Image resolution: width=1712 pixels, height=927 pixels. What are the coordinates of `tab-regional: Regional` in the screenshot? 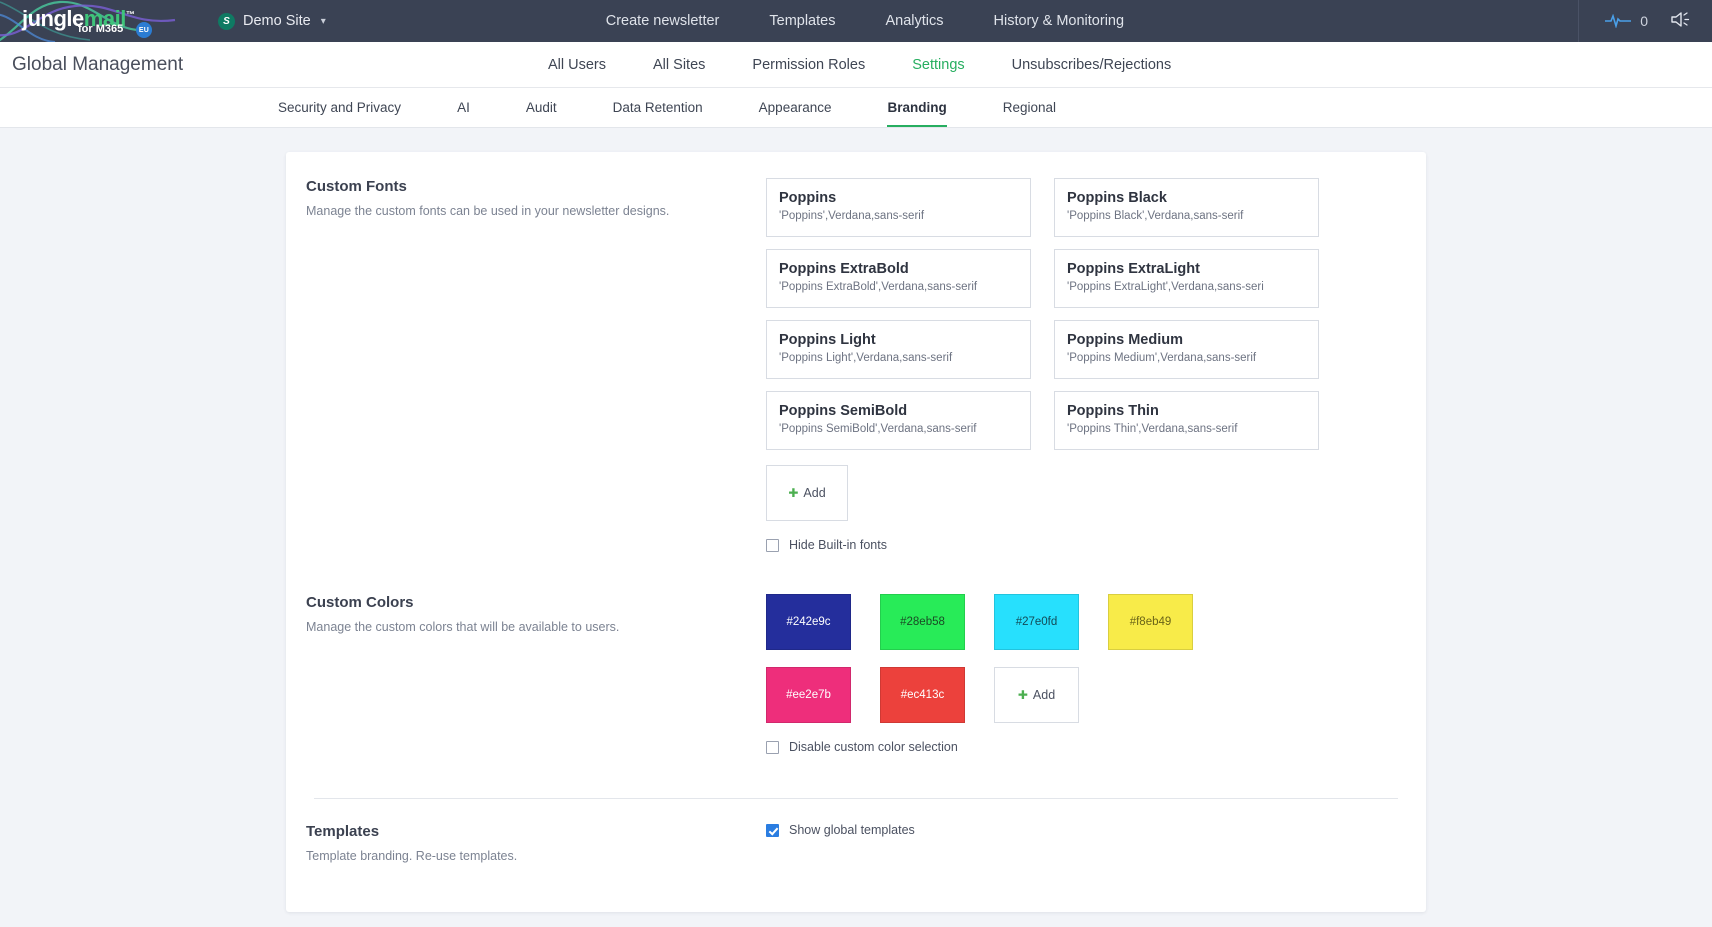 It's located at (1029, 113).